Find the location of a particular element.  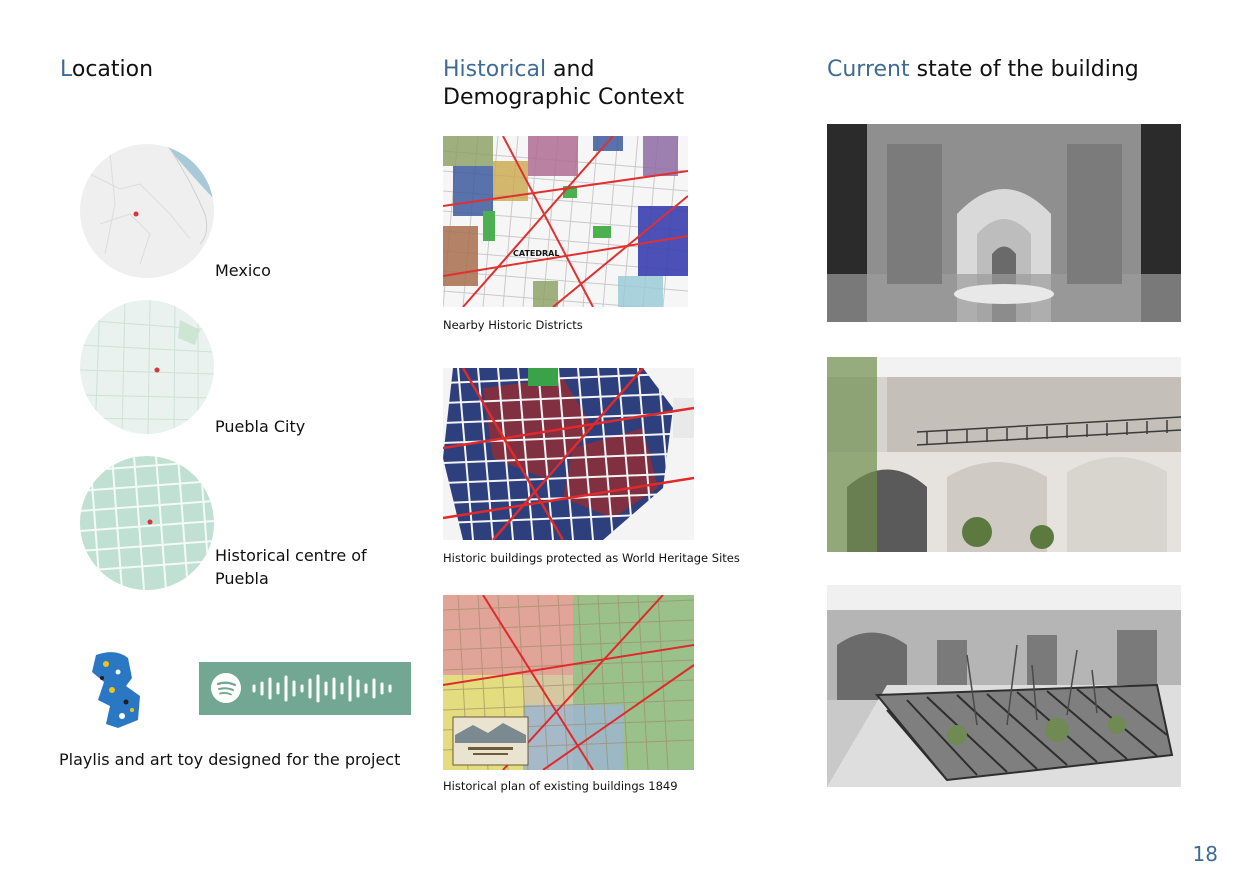

current-heading-accent: Current is located at coordinates (868, 69).